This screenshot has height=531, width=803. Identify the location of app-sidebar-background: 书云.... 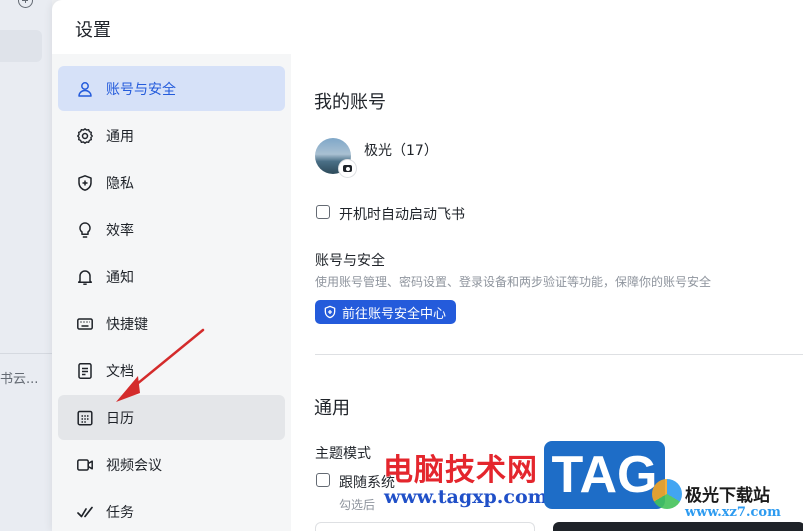
(26, 265).